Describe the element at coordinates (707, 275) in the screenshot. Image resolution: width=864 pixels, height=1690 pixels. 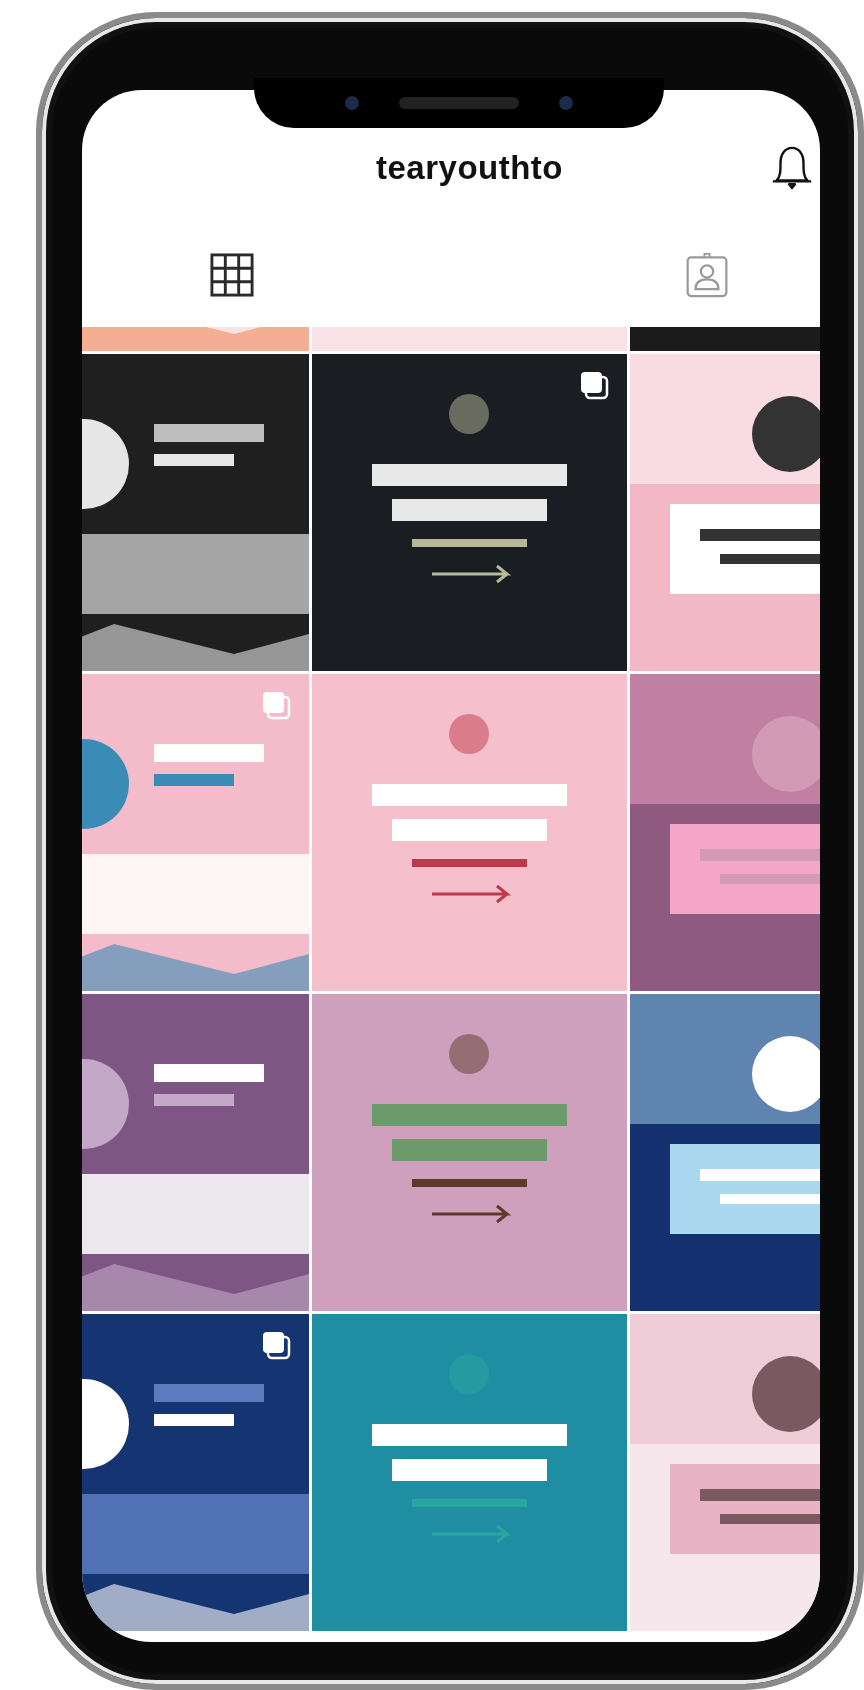
I see `tagged-photos-tab-icon` at that location.